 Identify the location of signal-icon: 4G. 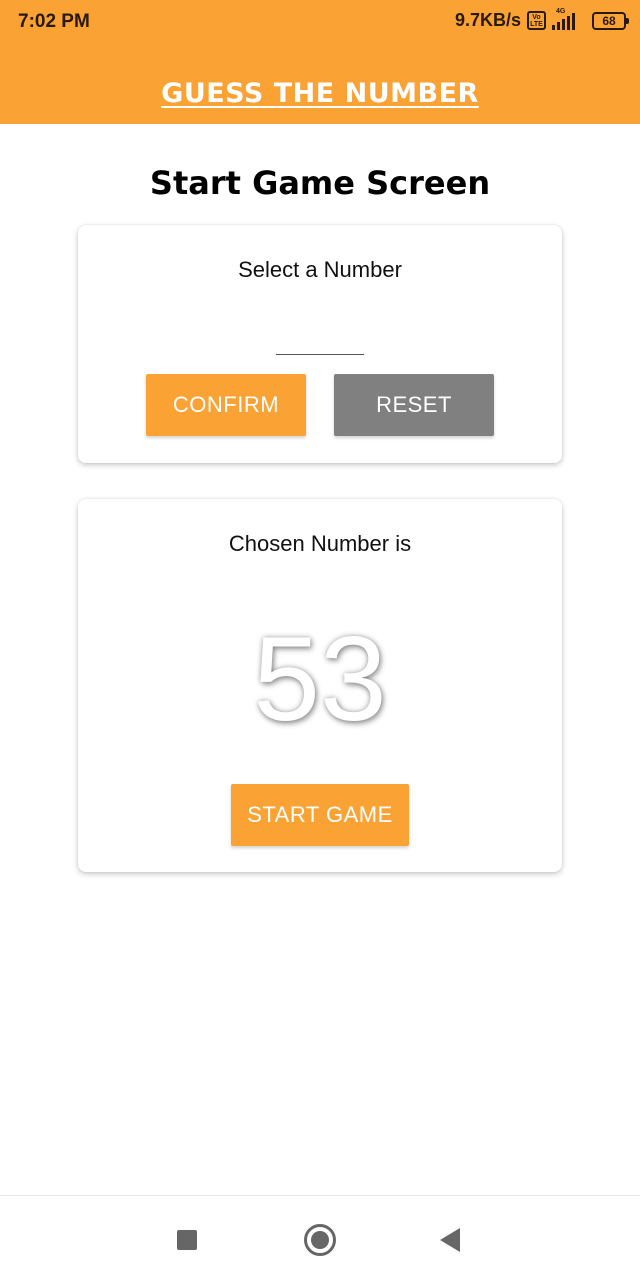
(569, 19).